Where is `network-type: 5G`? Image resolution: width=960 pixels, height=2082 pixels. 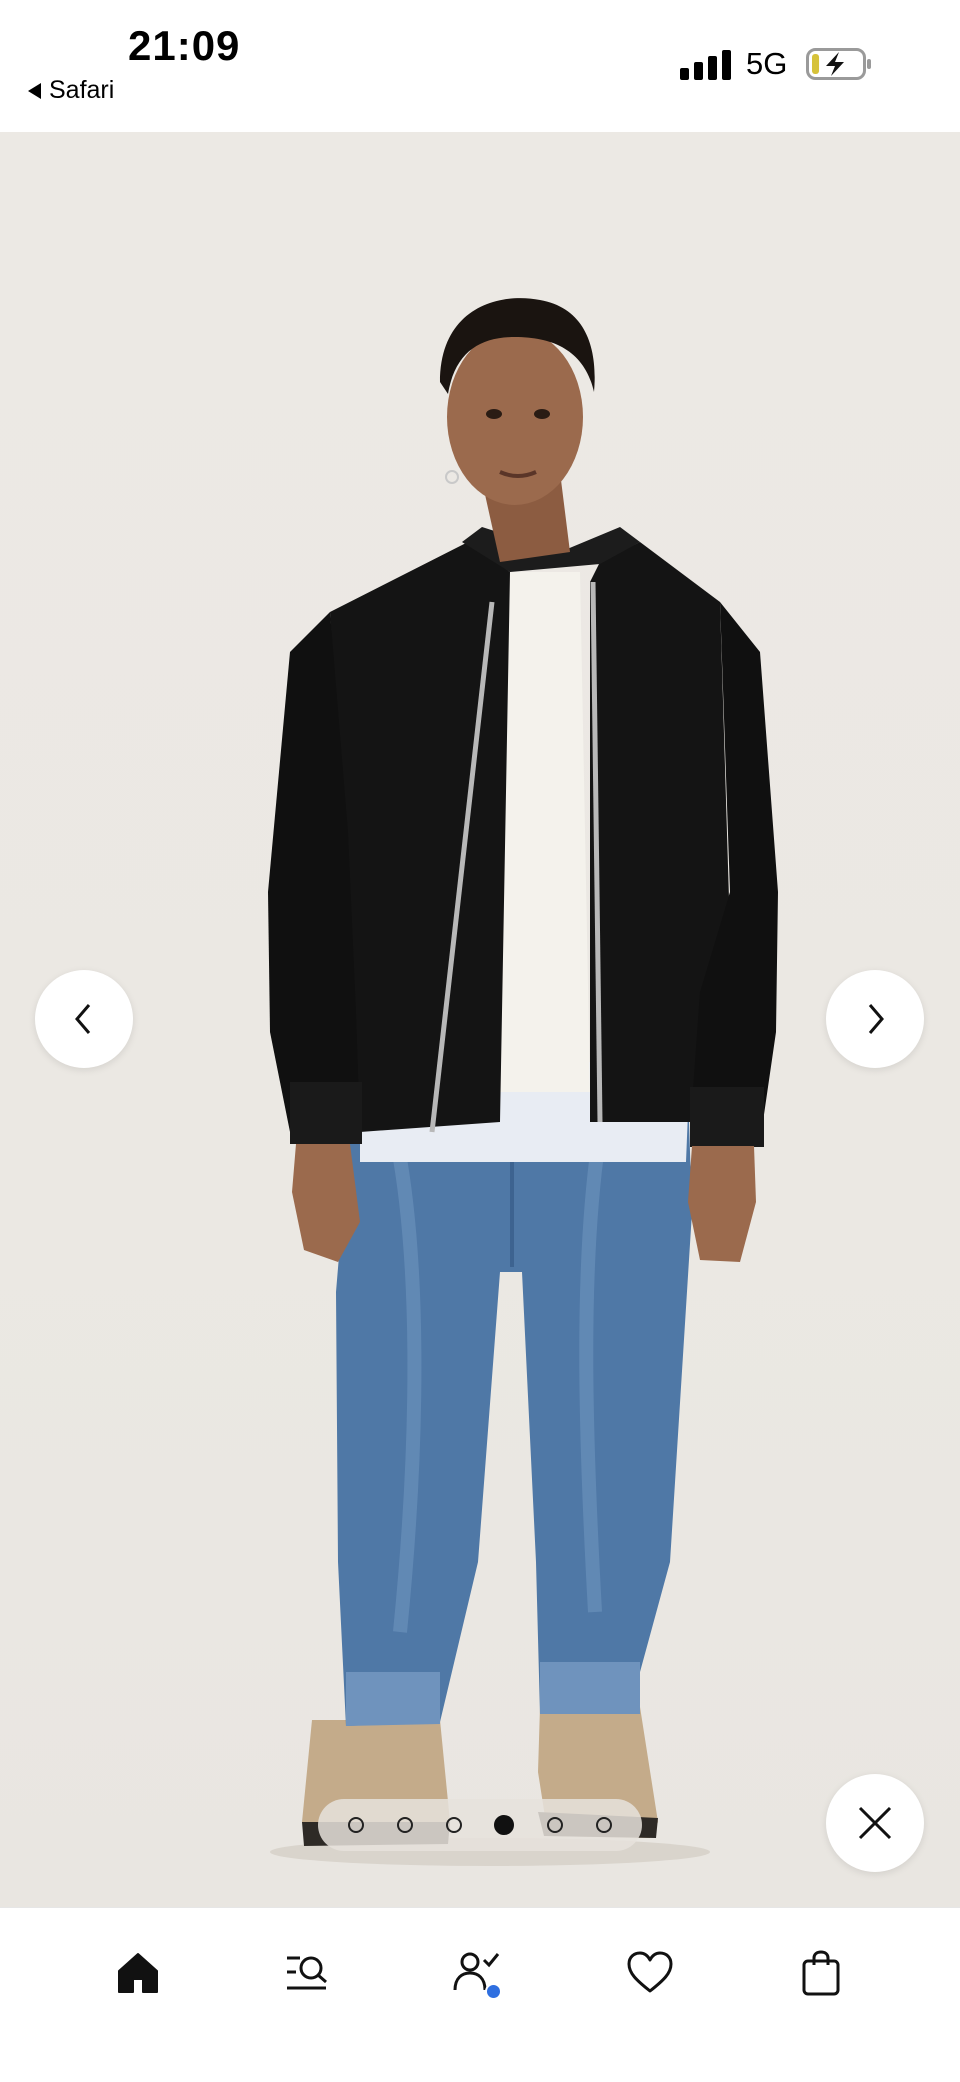 network-type: 5G is located at coordinates (767, 63).